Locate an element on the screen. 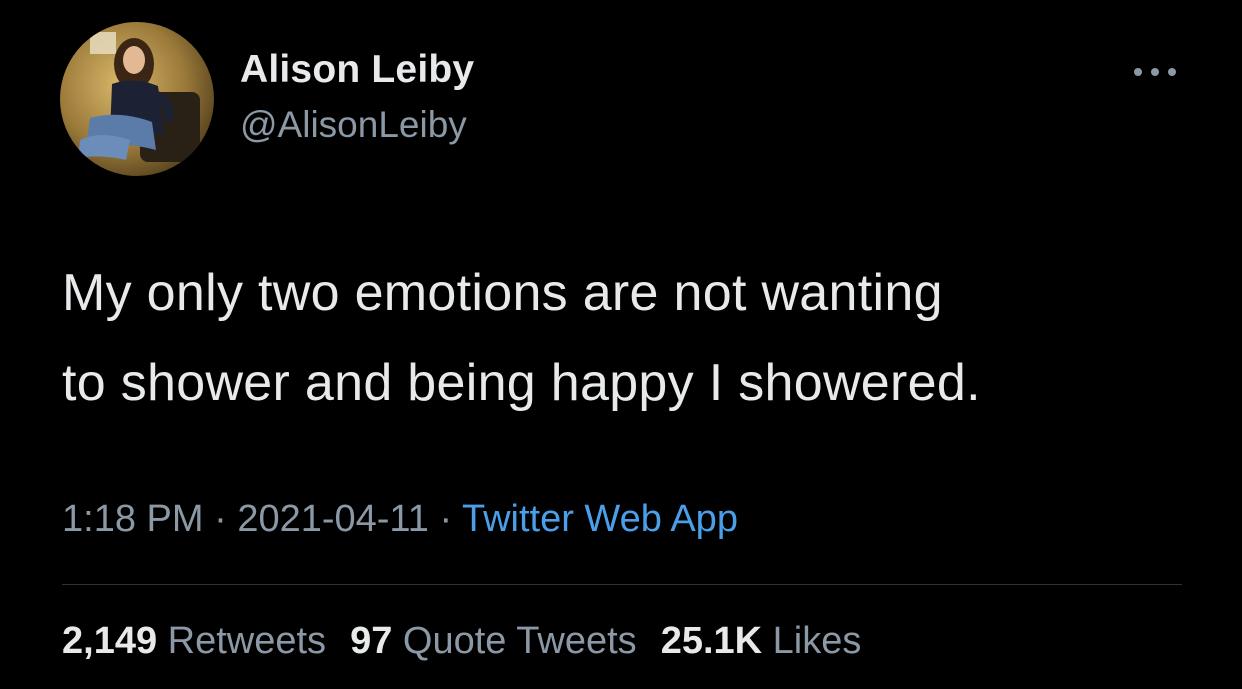 The height and width of the screenshot is (689, 1242). divider is located at coordinates (622, 584).